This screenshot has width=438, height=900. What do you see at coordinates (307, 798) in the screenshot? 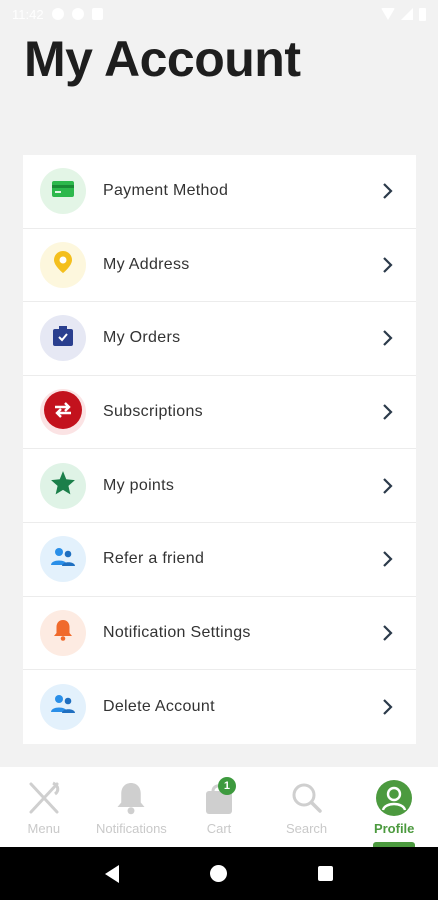
I see `search-icon` at bounding box center [307, 798].